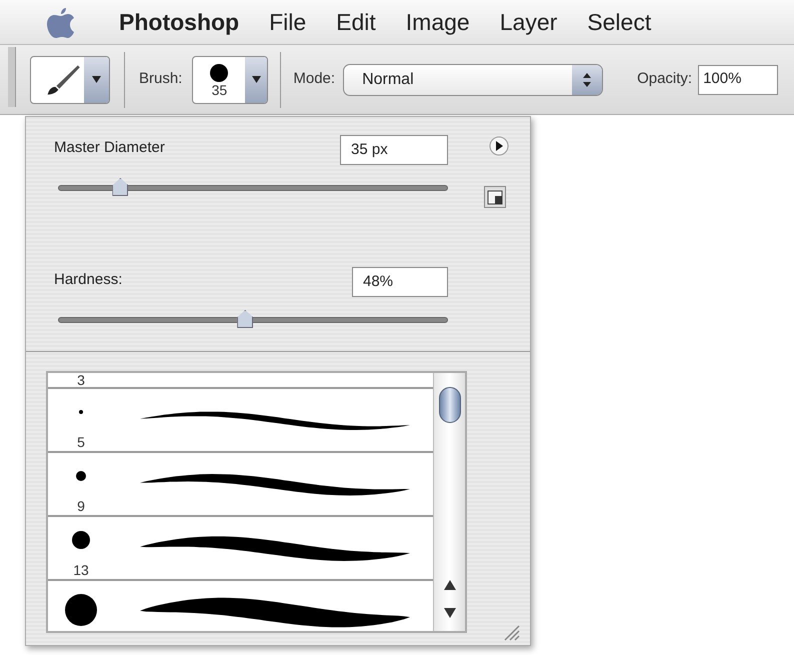  I want to click on menu-item: File, so click(287, 22).